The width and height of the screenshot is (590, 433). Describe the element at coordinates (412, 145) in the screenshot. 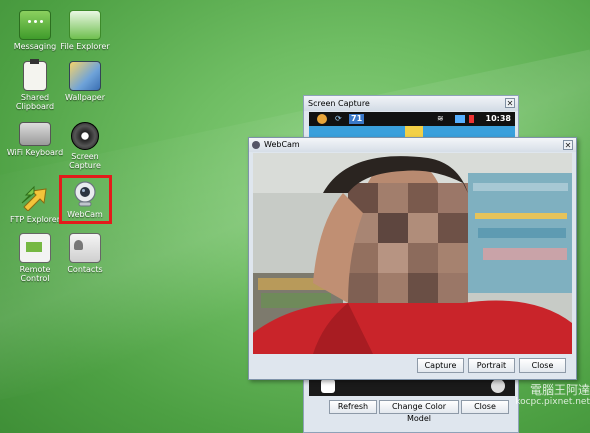

I see `webcam-titlebar: WebCam ✕` at that location.